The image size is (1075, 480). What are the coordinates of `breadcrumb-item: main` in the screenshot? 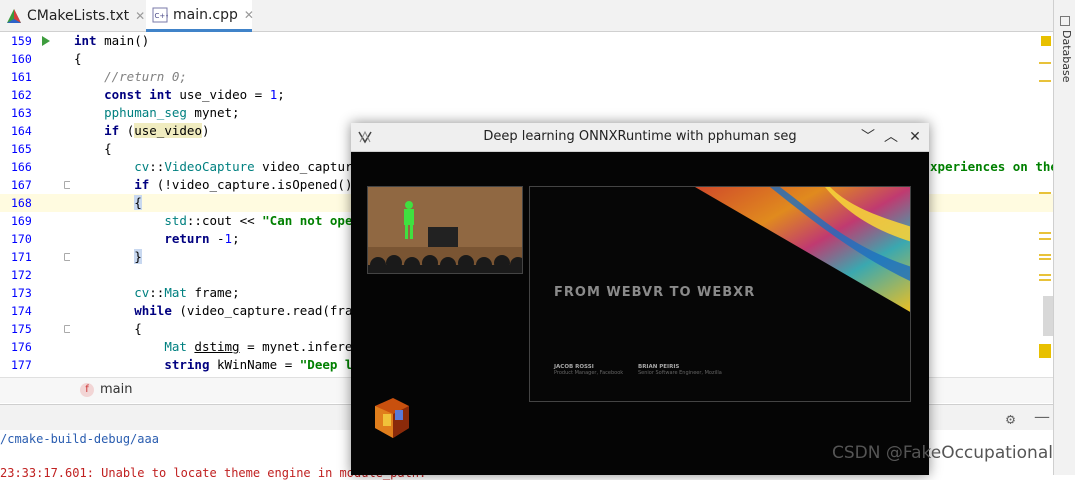 It's located at (116, 389).